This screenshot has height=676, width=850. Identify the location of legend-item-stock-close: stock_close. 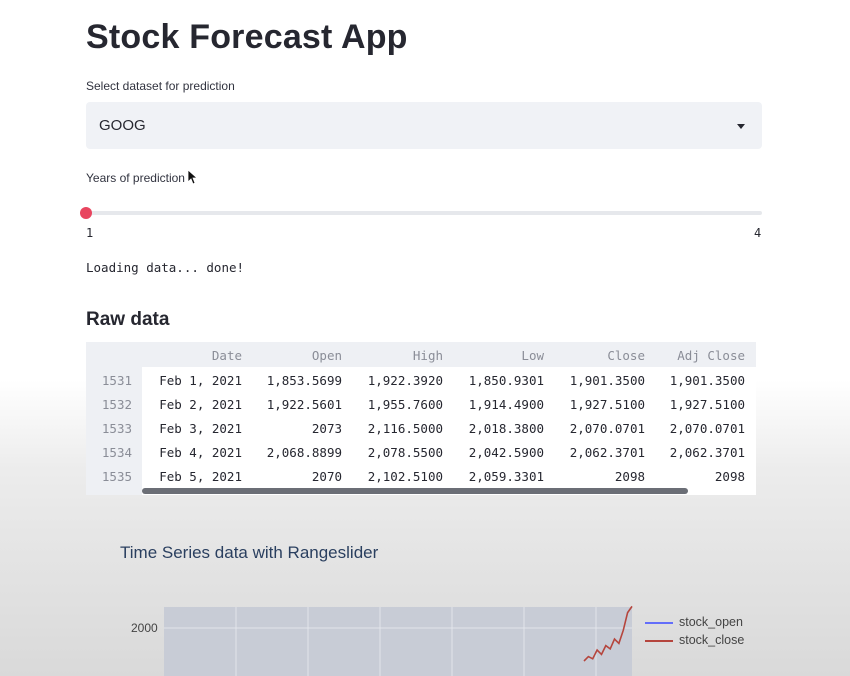
(694, 640).